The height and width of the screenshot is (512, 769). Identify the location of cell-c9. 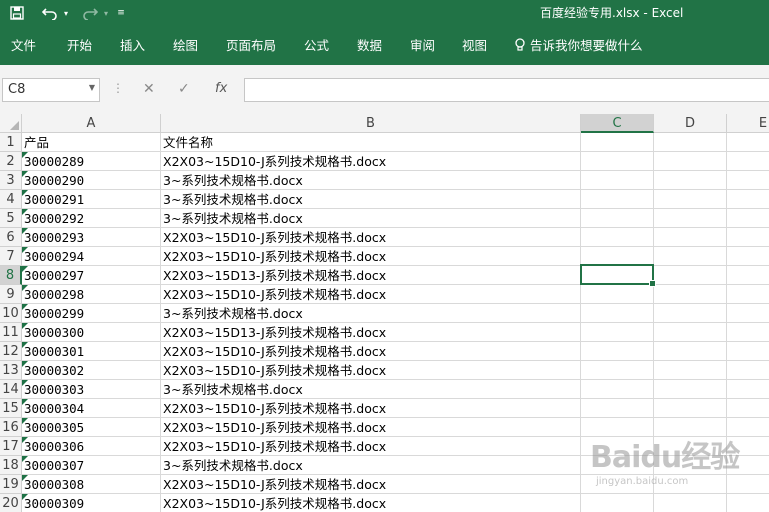
(617, 294).